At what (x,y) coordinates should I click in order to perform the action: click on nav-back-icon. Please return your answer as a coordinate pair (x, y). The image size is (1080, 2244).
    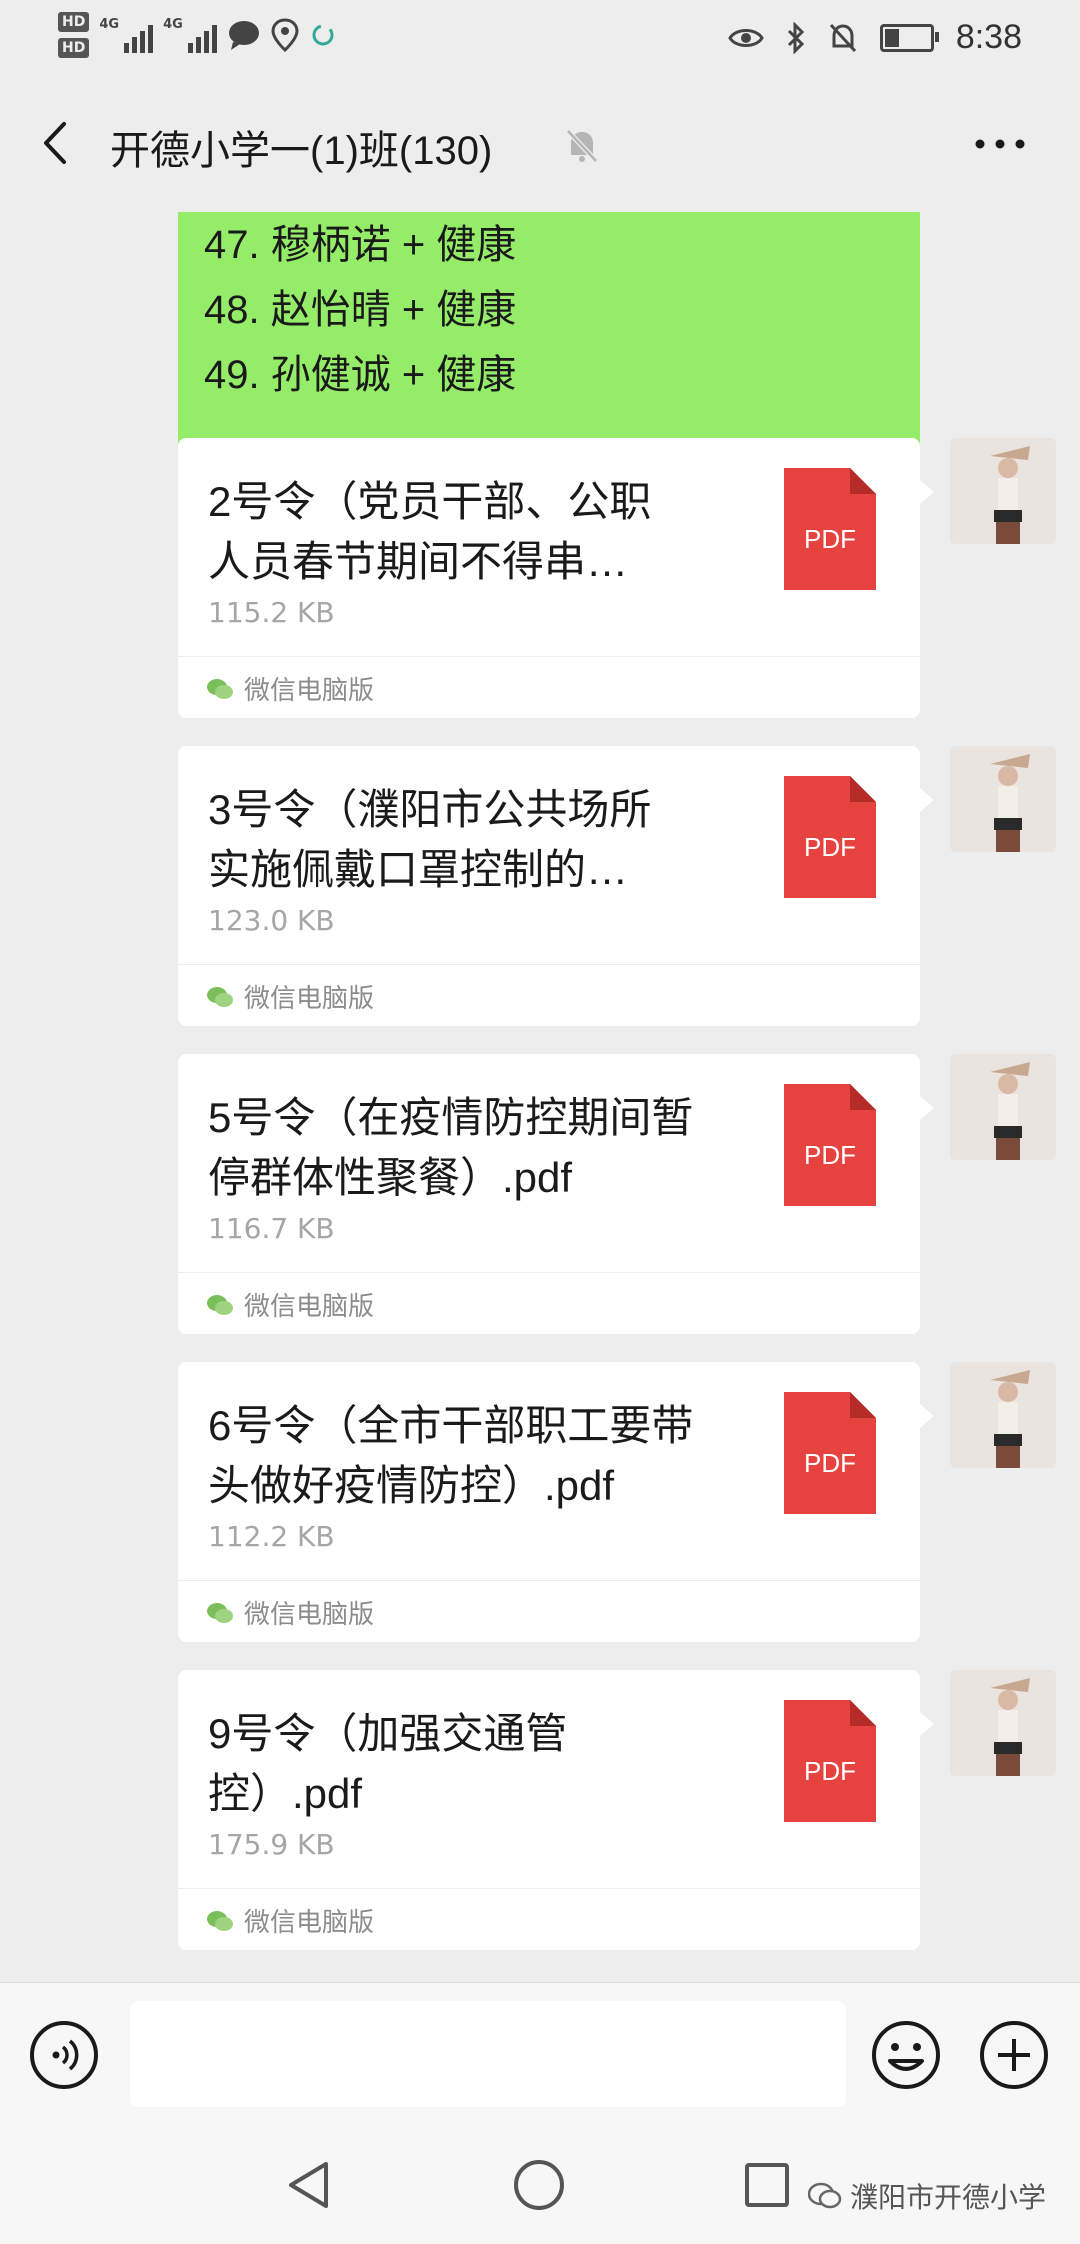
    Looking at the image, I should click on (309, 2185).